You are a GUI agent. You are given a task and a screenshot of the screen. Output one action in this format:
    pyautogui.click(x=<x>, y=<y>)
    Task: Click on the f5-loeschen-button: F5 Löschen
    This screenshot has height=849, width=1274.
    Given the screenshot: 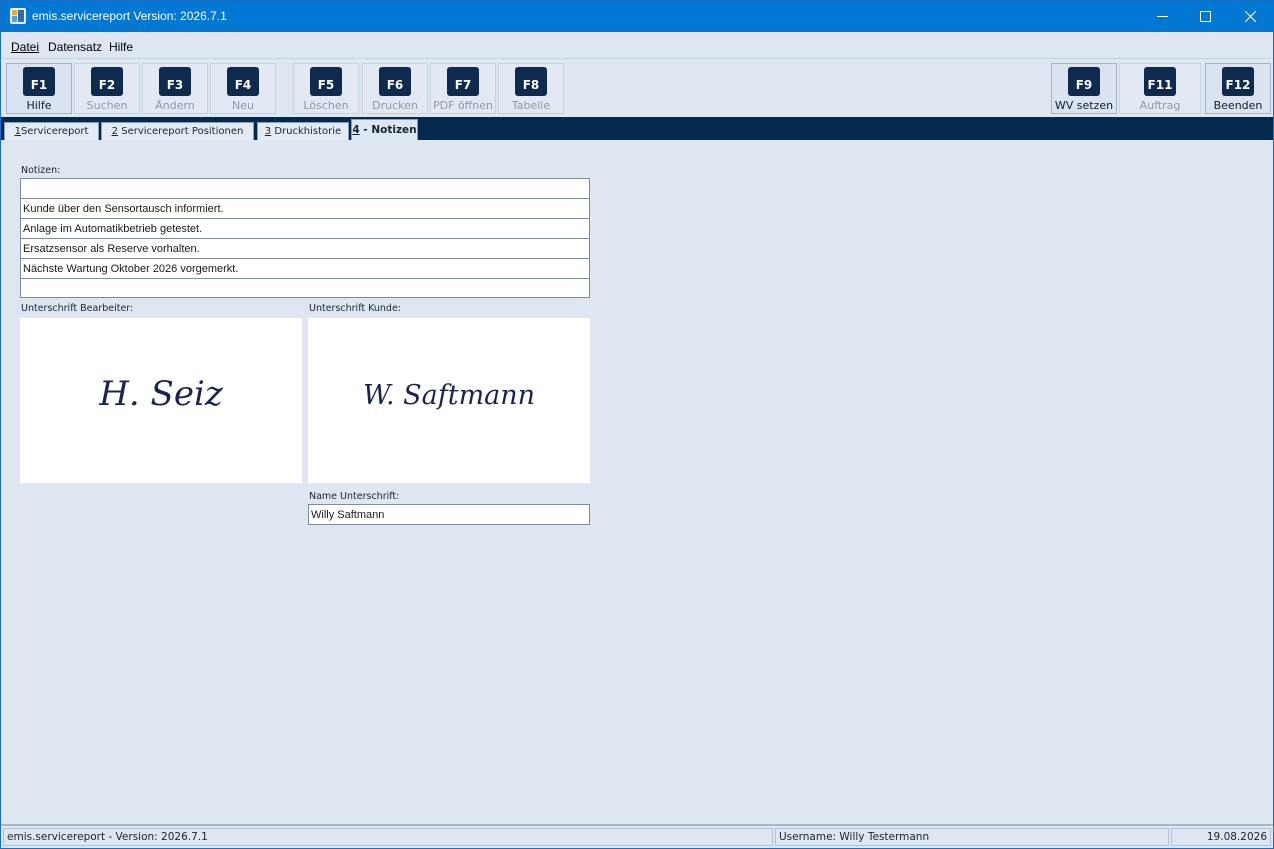 What is the action you would take?
    pyautogui.click(x=326, y=88)
    